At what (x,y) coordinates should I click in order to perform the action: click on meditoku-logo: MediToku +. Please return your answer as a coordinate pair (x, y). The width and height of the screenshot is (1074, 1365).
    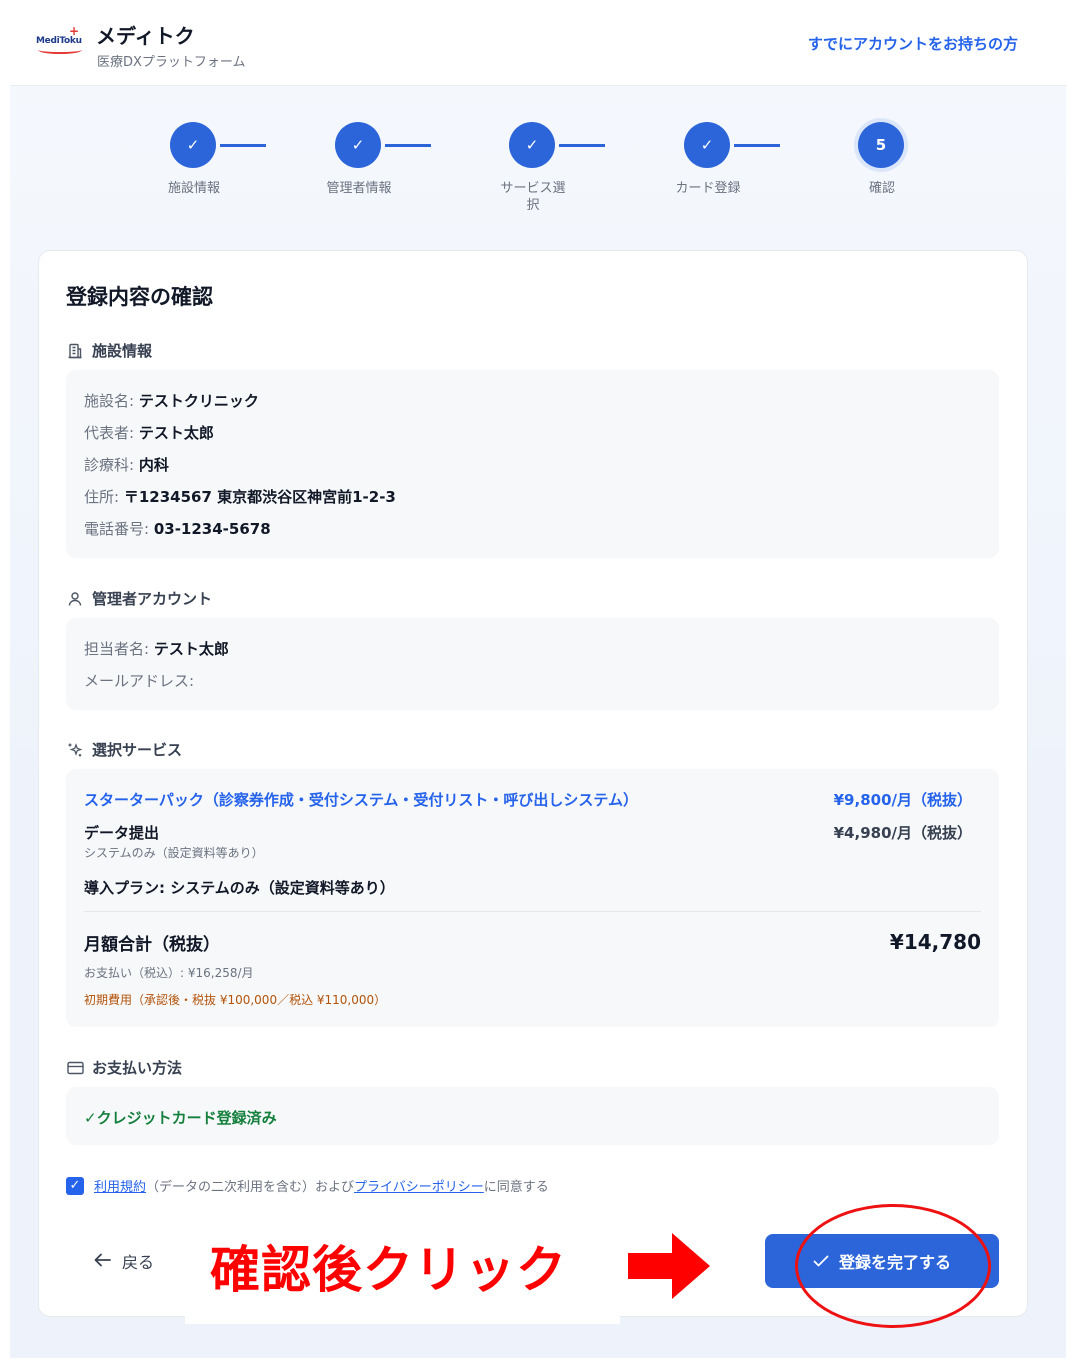
    Looking at the image, I should click on (61, 42).